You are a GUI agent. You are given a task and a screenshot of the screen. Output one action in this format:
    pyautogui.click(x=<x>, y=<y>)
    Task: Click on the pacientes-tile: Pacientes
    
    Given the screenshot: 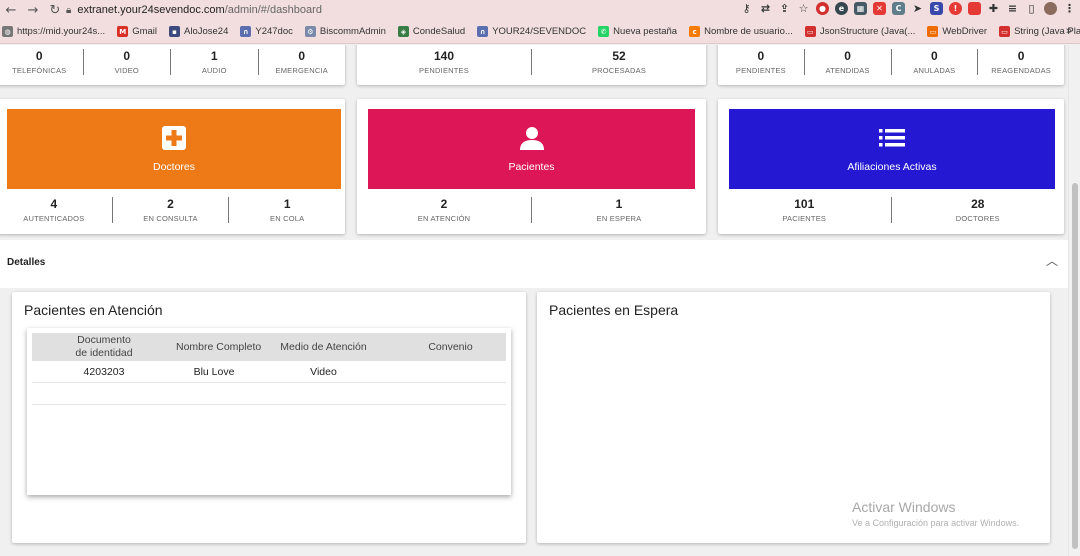 What is the action you would take?
    pyautogui.click(x=531, y=149)
    